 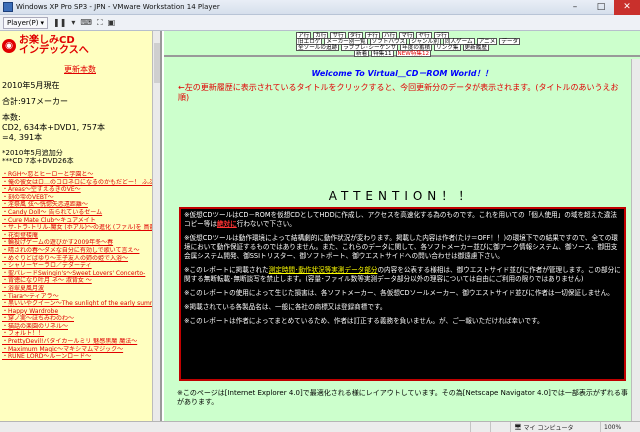 What do you see at coordinates (226, 270) in the screenshot?
I see `p3-text-a: ※このレポートに掲載された` at bounding box center [226, 270].